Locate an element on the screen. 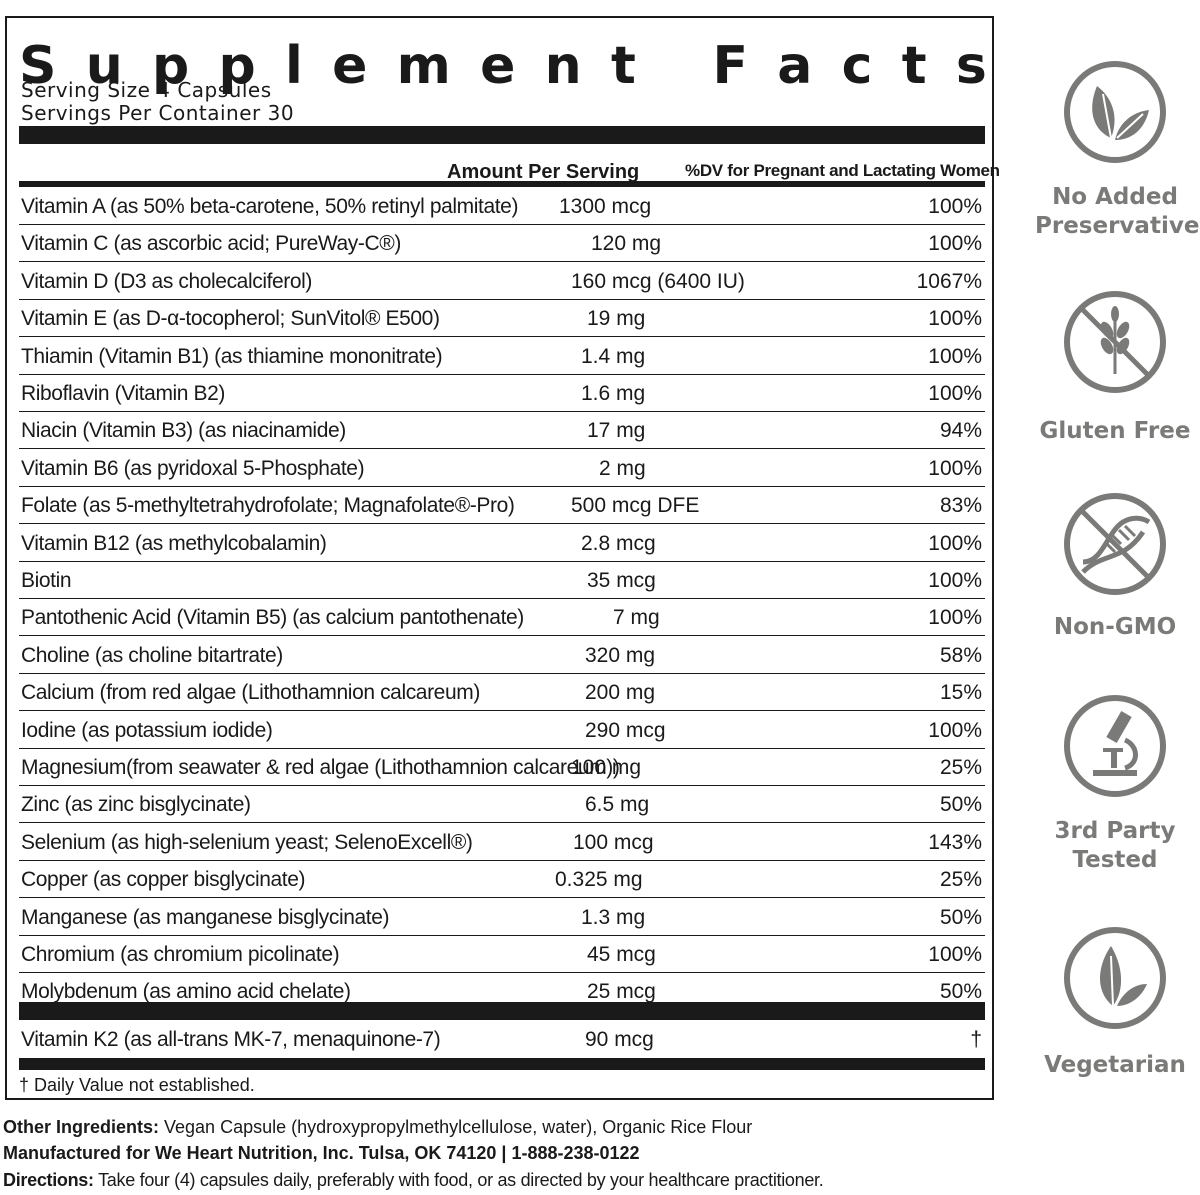 The height and width of the screenshot is (1195, 1200). nutrient-name: Iodine (as potassium iodide) is located at coordinates (147, 730).